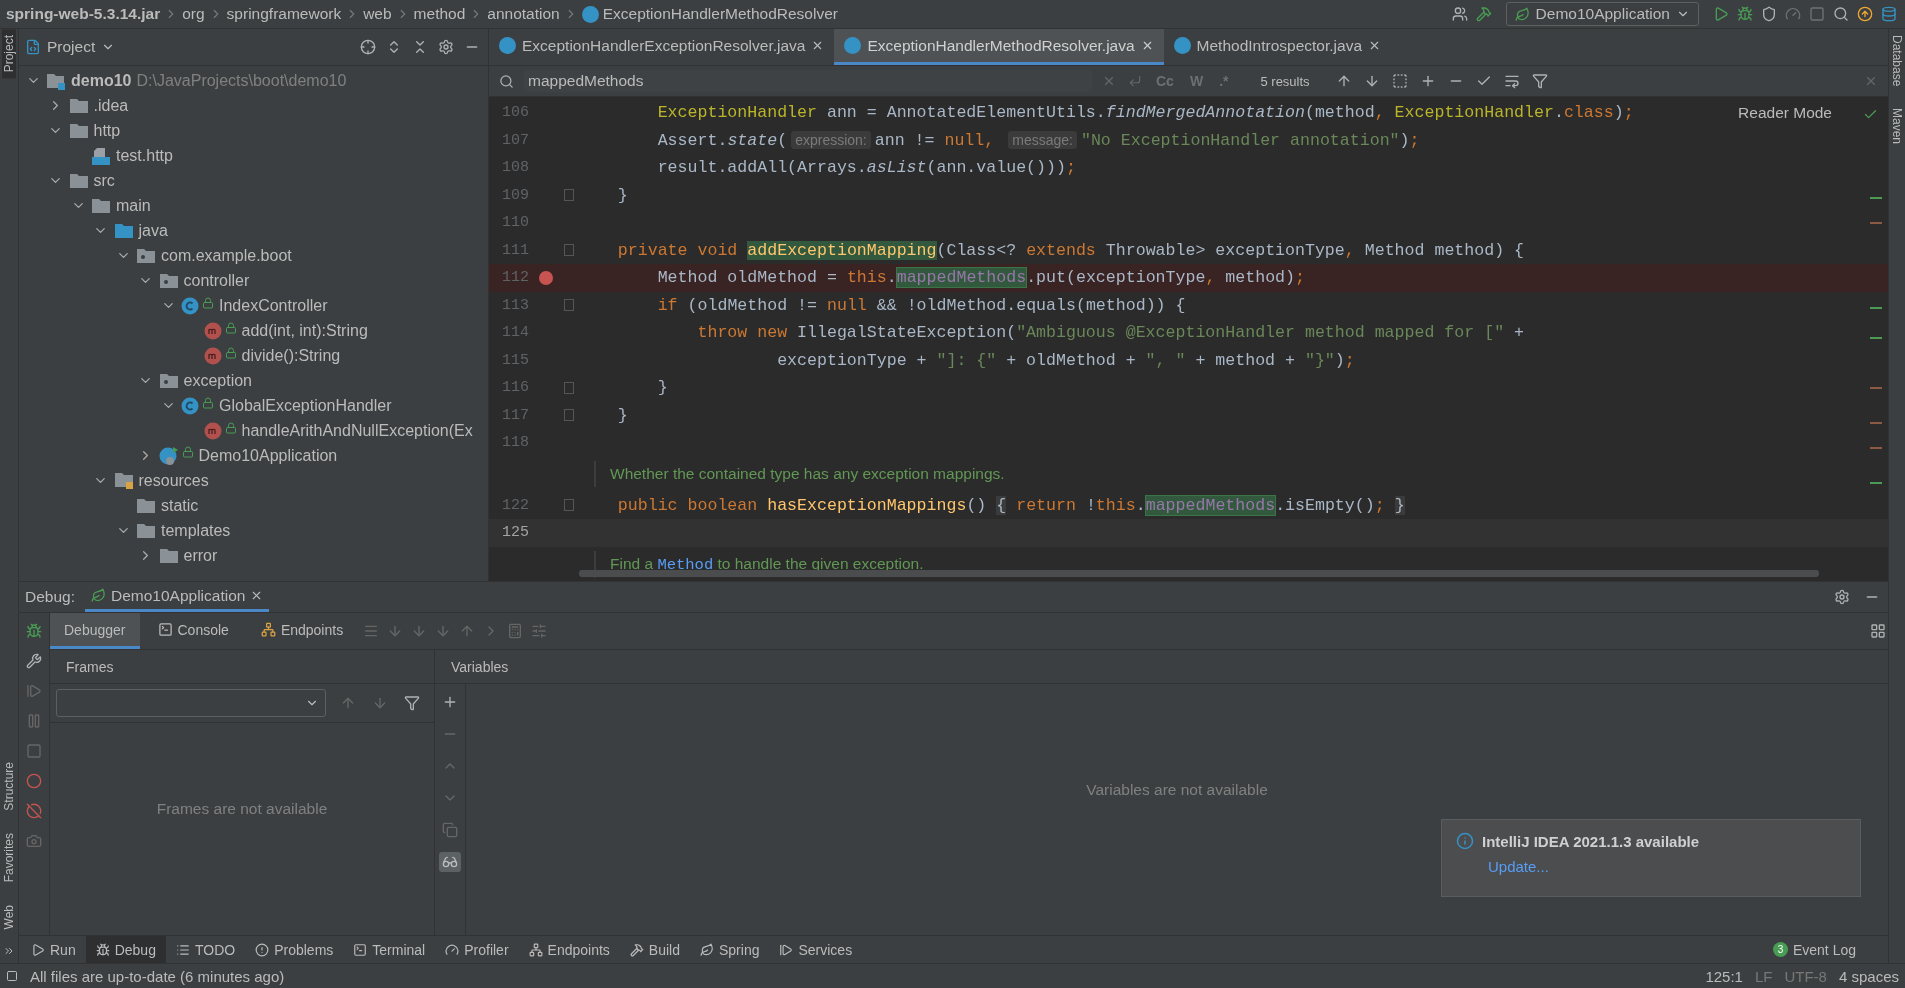 The width and height of the screenshot is (1905, 988). What do you see at coordinates (515, 360) in the screenshot?
I see `line-number: 115` at bounding box center [515, 360].